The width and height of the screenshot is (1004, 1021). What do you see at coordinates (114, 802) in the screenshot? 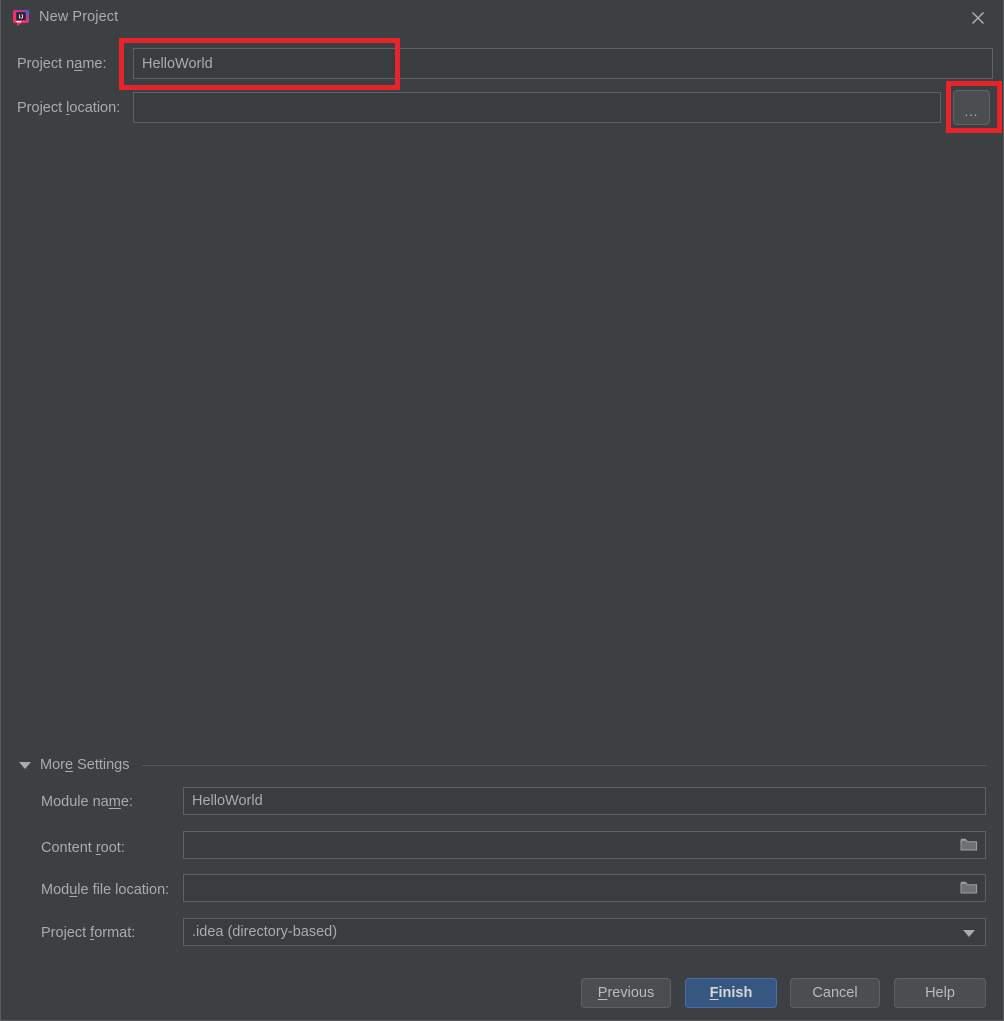
I see `label-mnemonic: m` at bounding box center [114, 802].